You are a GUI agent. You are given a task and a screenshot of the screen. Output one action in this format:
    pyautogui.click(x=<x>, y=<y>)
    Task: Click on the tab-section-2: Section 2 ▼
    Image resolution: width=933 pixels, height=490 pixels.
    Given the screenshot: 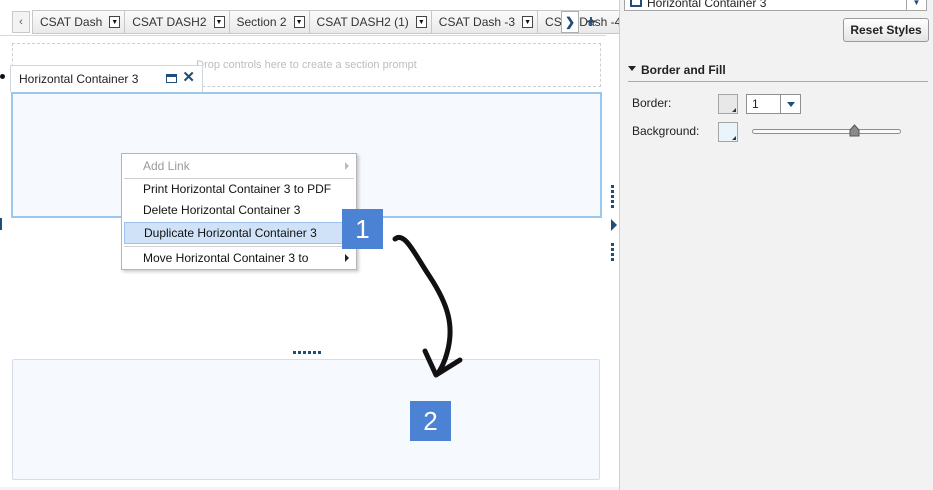 What is the action you would take?
    pyautogui.click(x=269, y=22)
    